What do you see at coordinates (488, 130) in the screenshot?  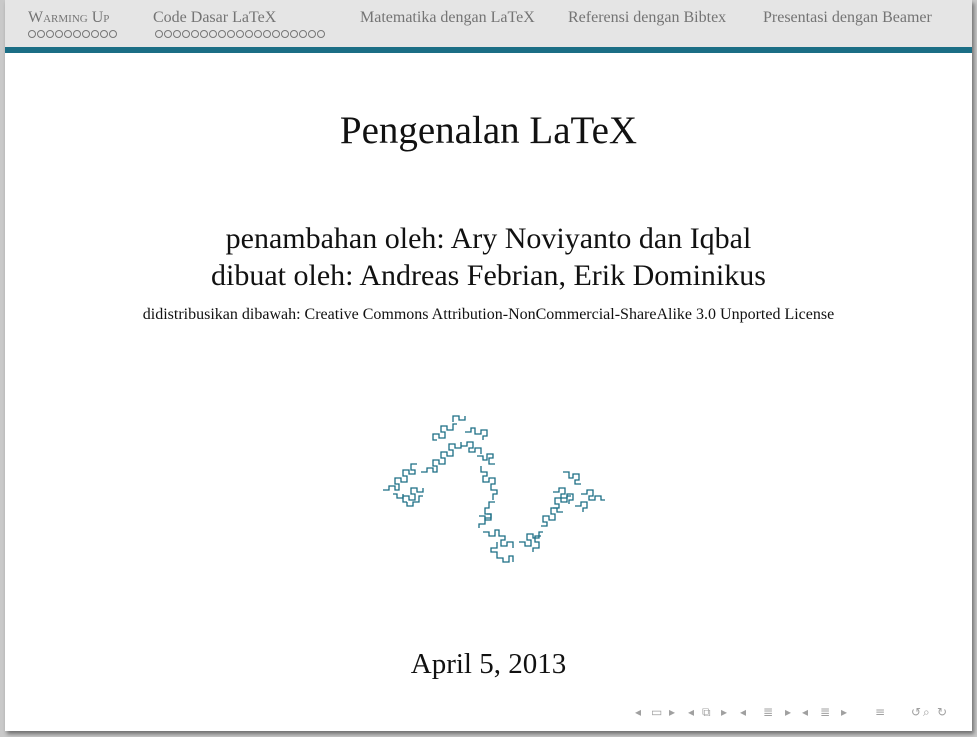 I see `slide-title: Pengenalan LaTeX` at bounding box center [488, 130].